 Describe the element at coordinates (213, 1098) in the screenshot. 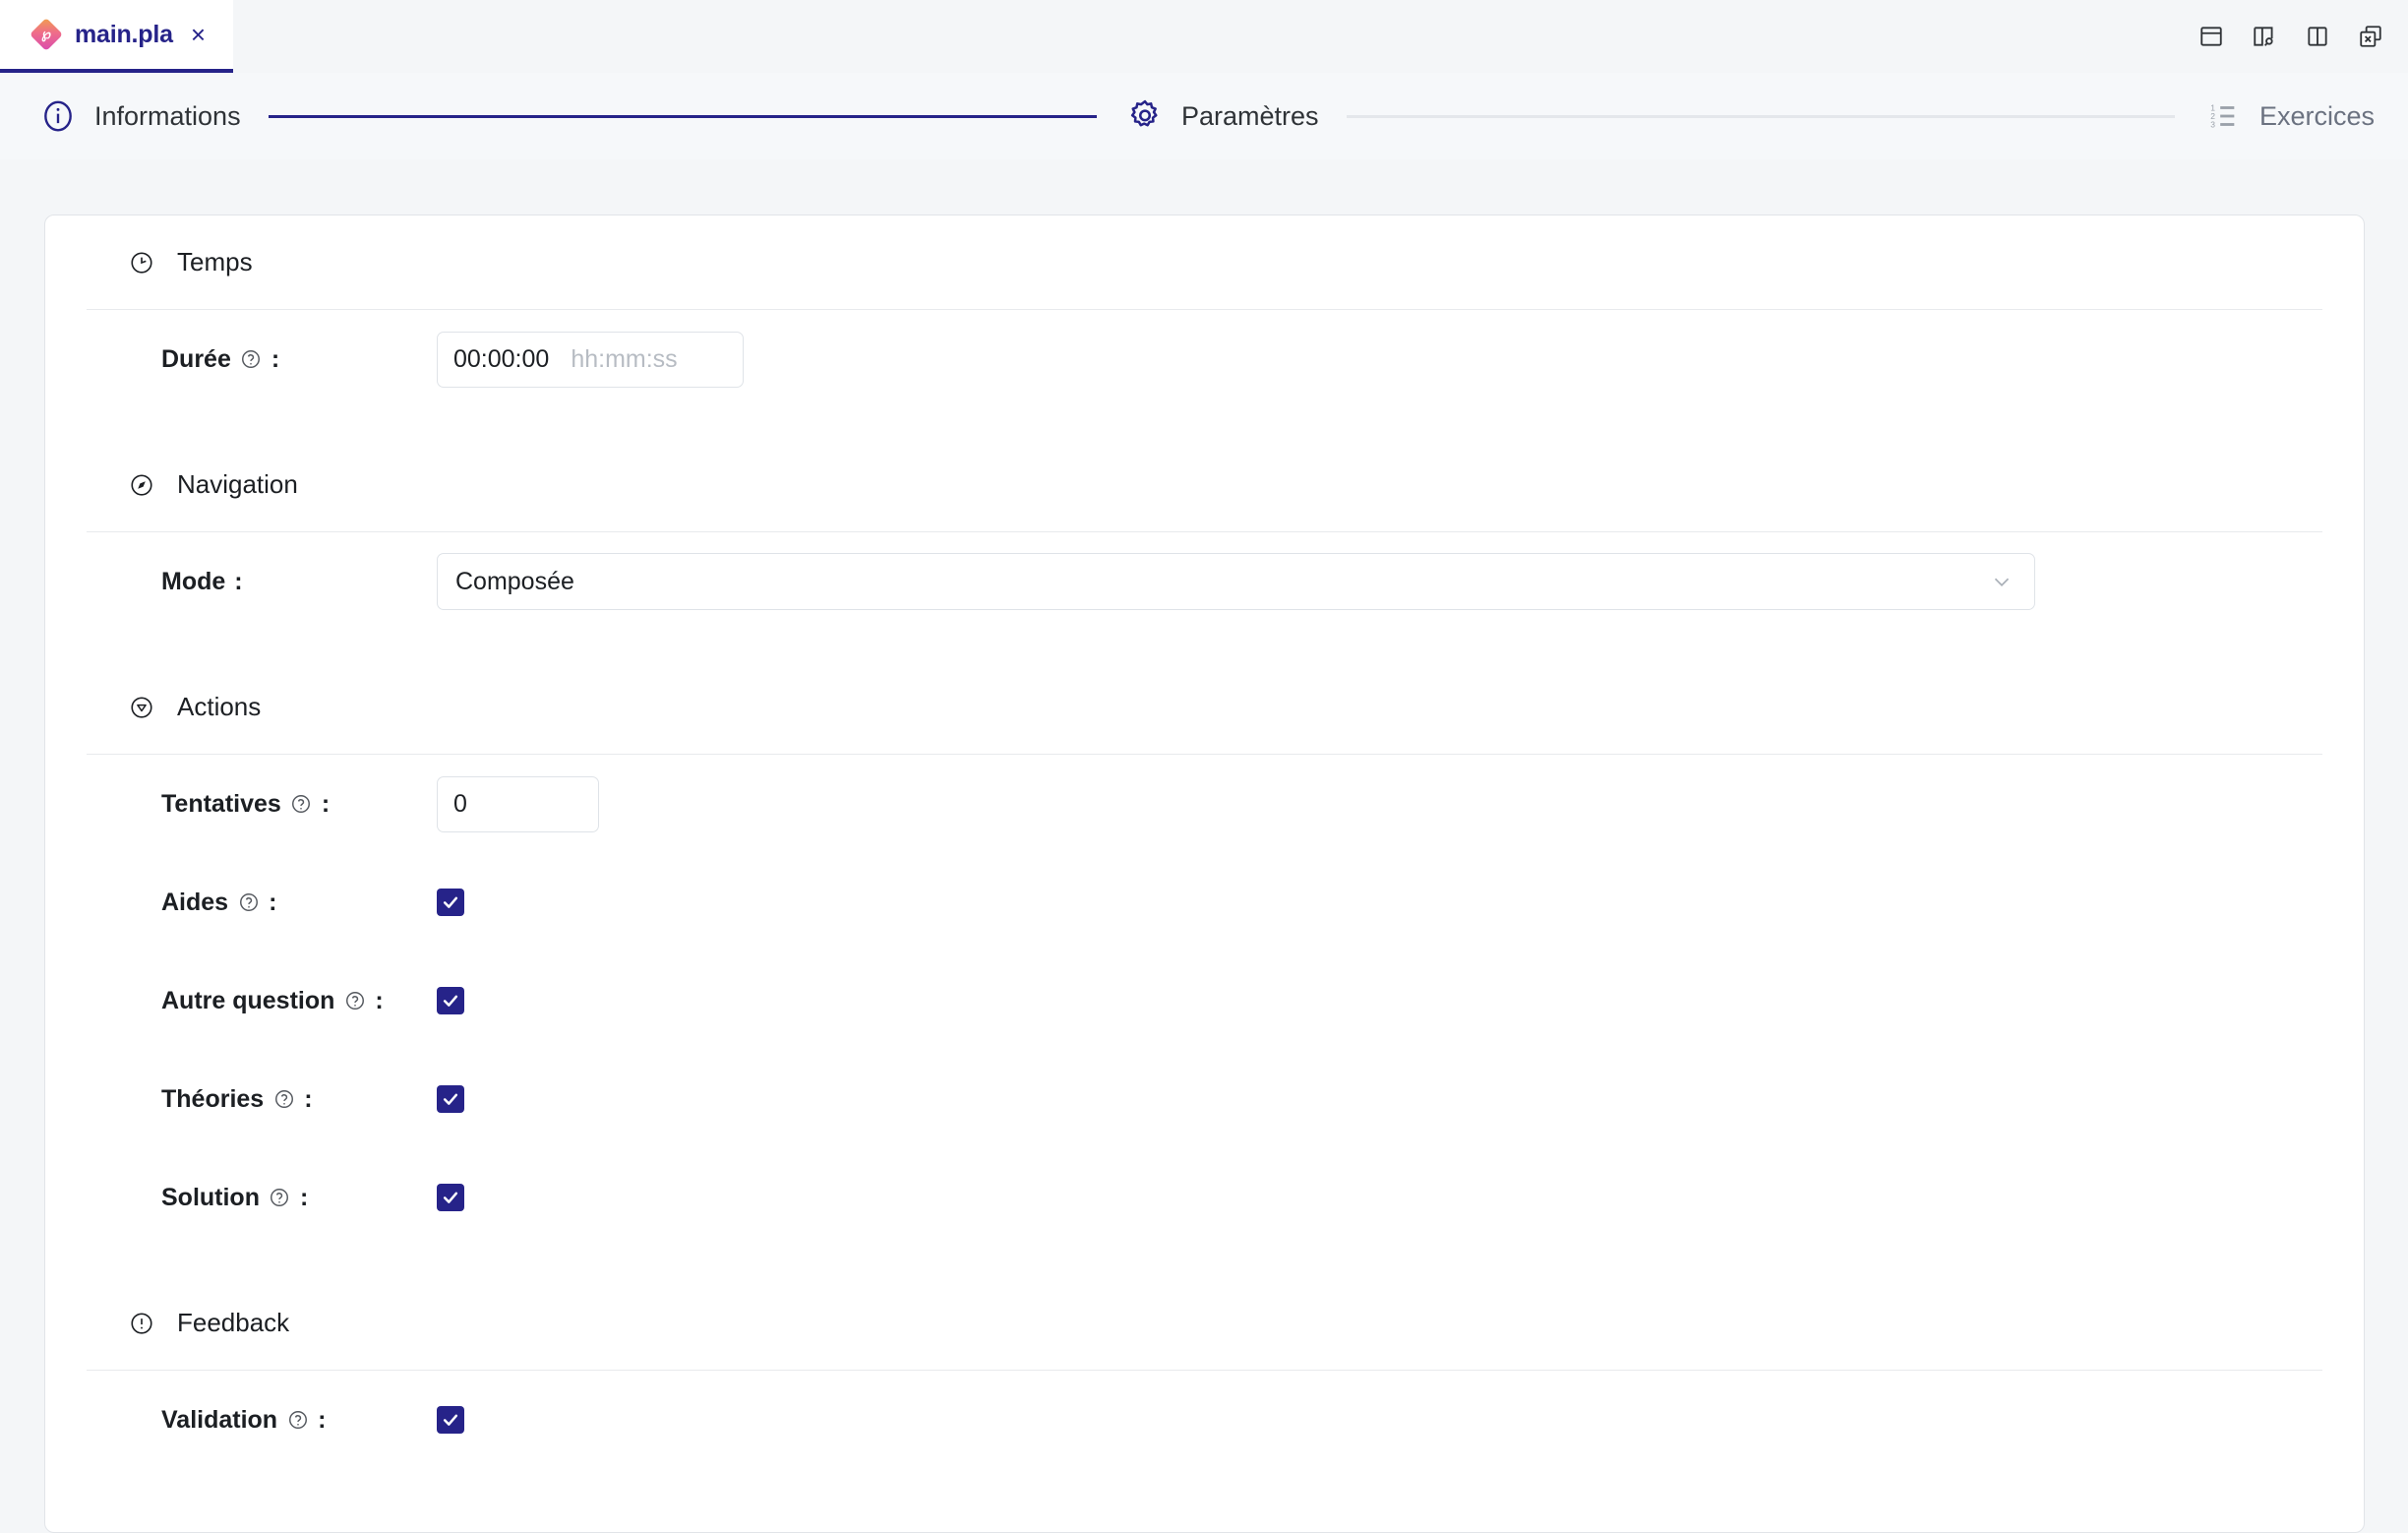

I see `label-text-theories: Théories` at that location.